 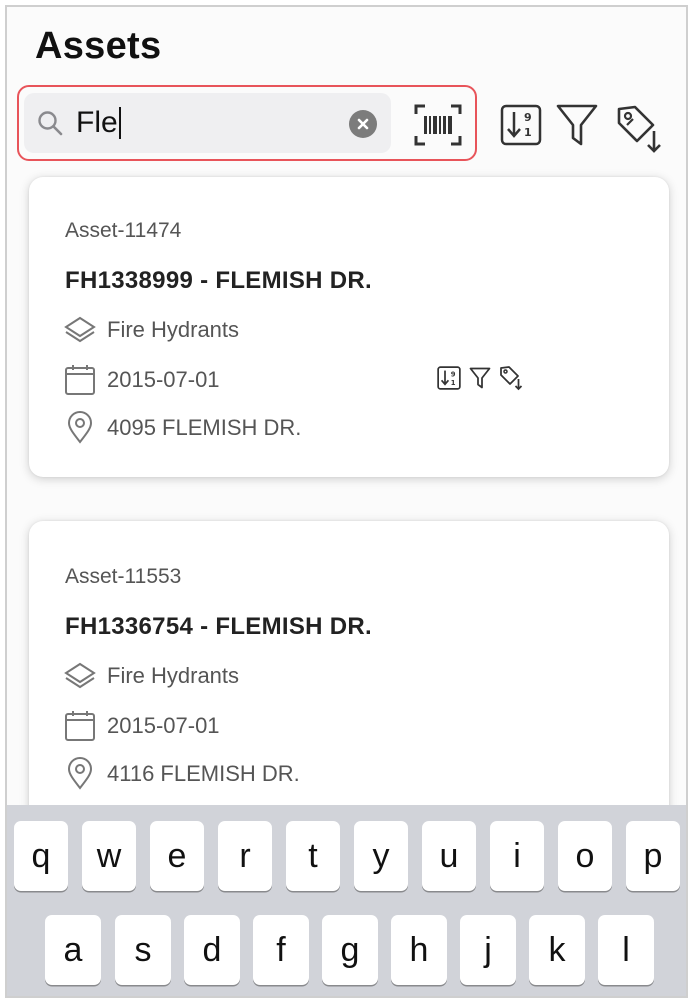 I want to click on card-tools: 9 1, so click(x=481, y=378).